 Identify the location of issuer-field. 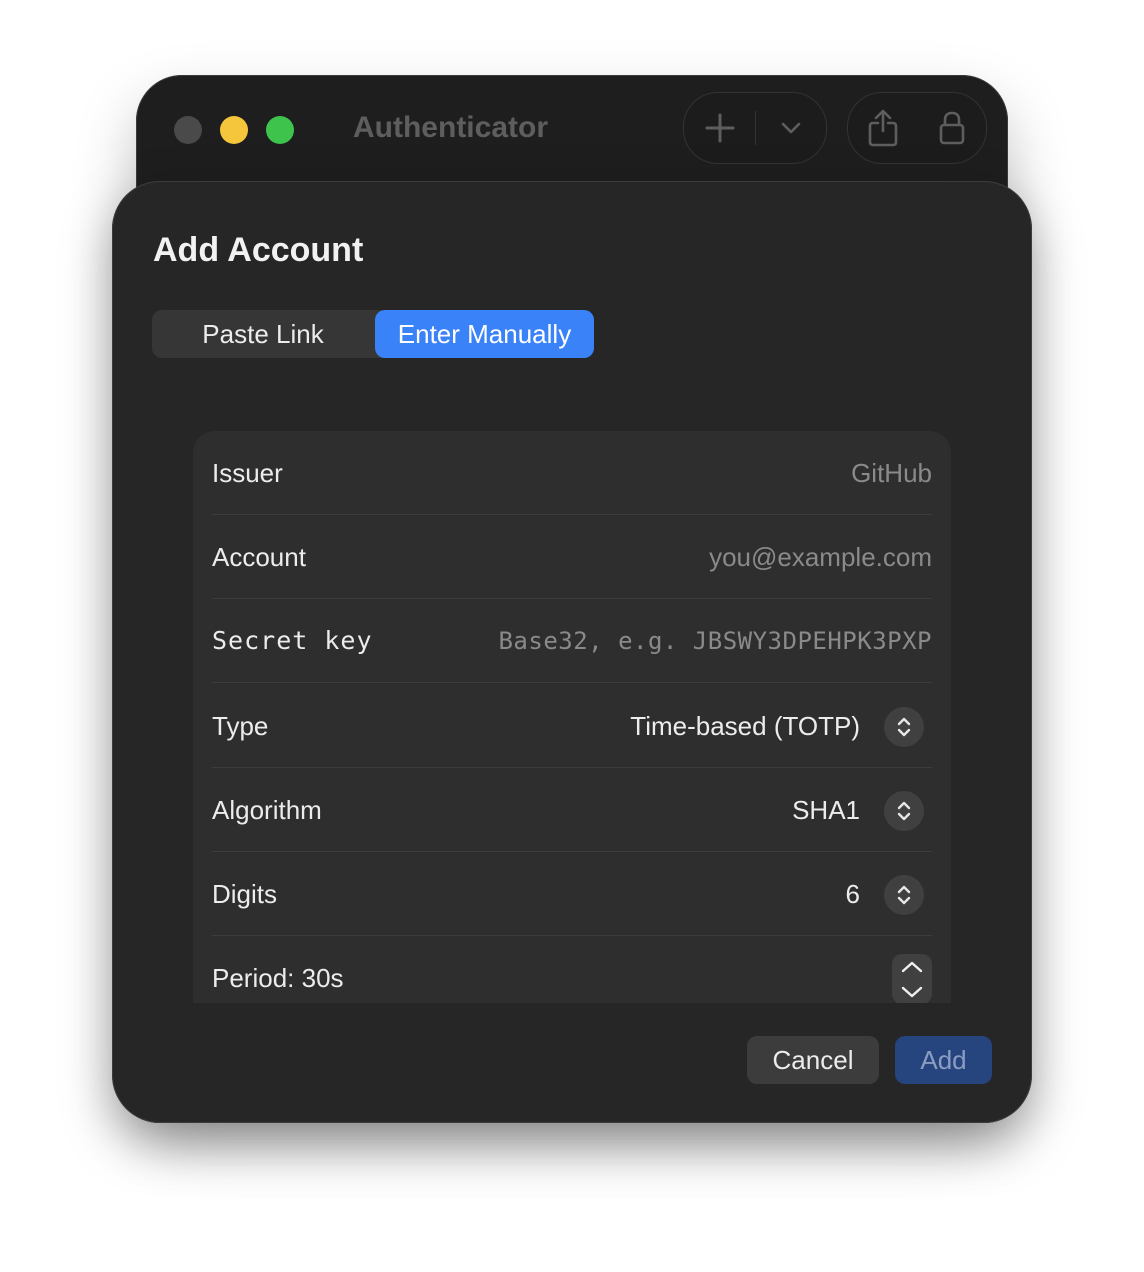
(702, 473).